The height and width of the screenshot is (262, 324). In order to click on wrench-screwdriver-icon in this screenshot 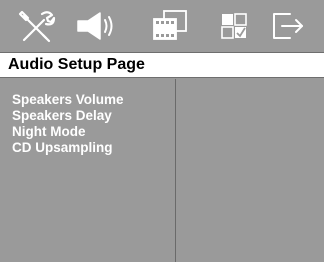, I will do `click(37, 26)`.